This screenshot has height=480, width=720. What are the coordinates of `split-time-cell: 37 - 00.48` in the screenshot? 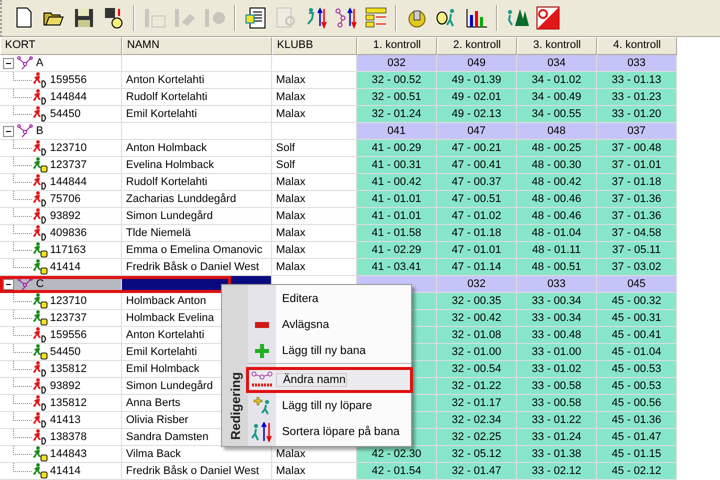 It's located at (637, 148).